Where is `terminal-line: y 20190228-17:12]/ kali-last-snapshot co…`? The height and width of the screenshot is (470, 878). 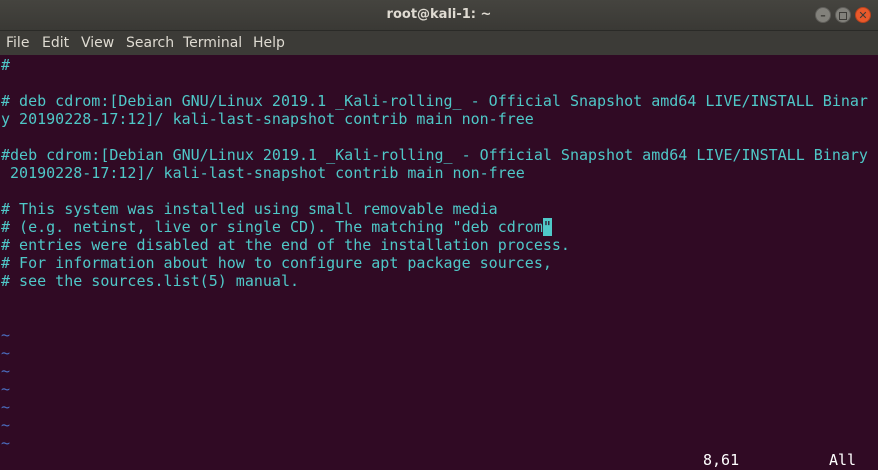
terminal-line: y 20190228-17:12]/ kali-last-snapshot co… is located at coordinates (267, 119).